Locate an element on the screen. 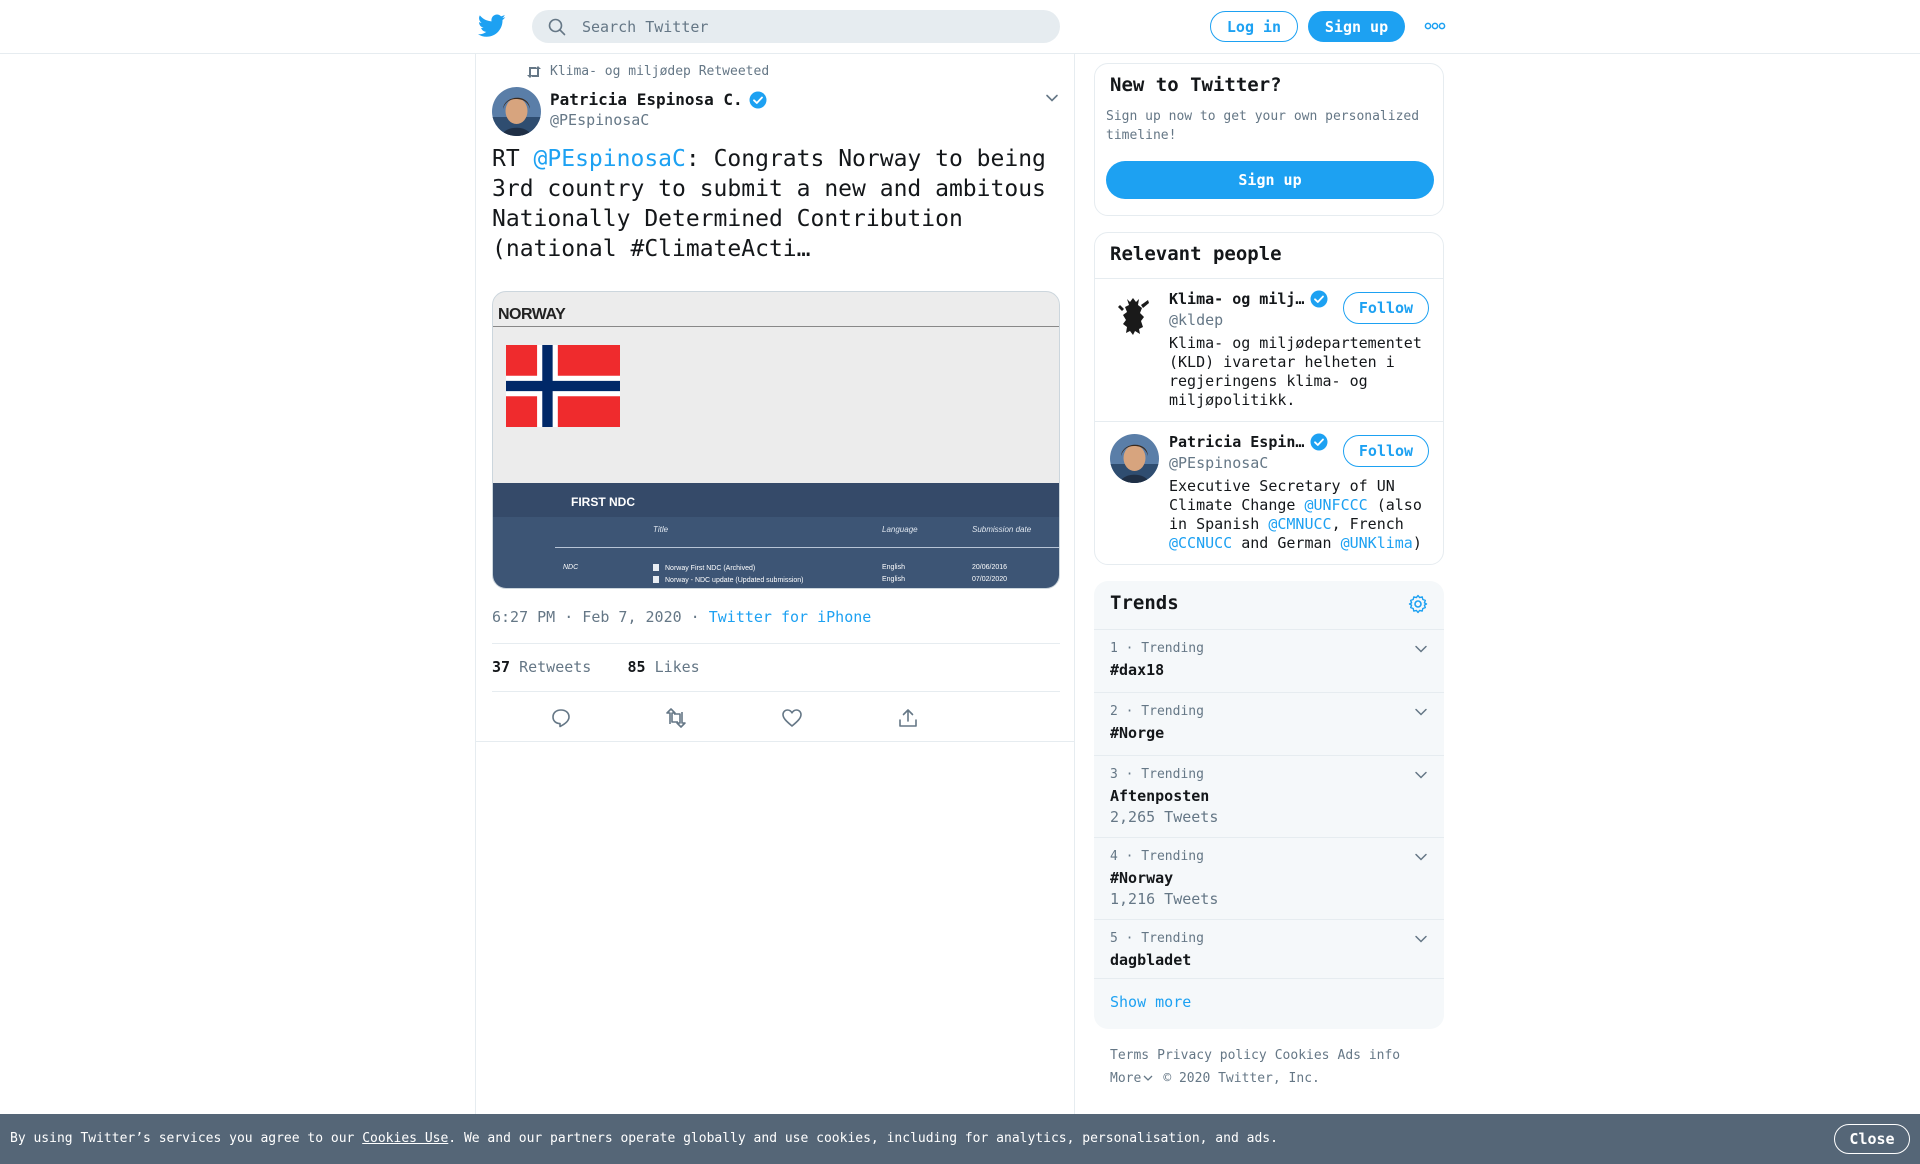  kldep-avatar is located at coordinates (1134, 315).